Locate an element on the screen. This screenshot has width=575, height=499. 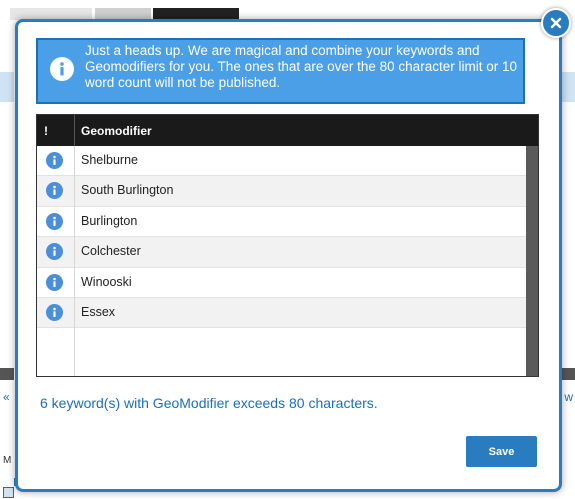
column-header-geomodifier: Geomodifier is located at coordinates (116, 131).